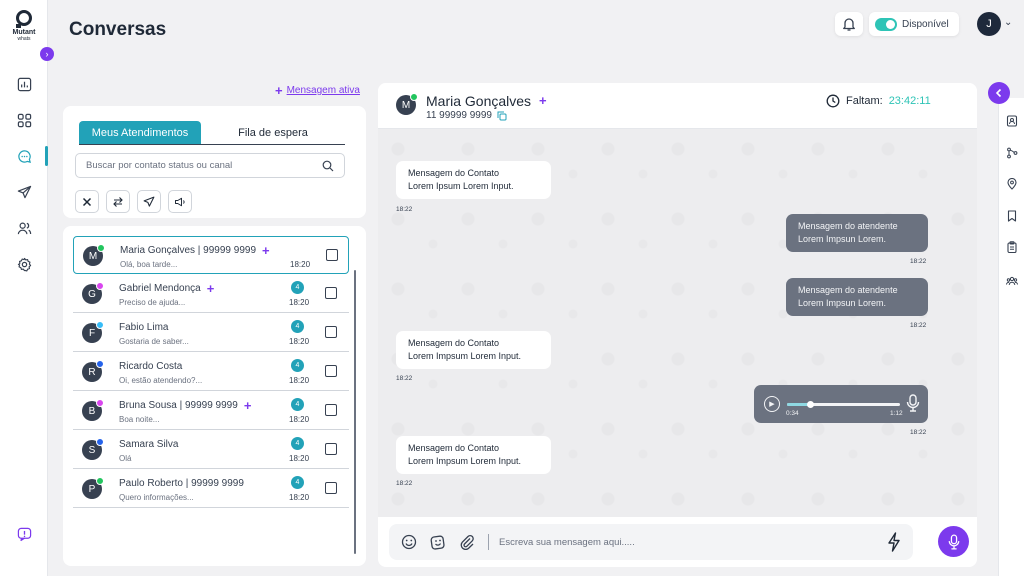  I want to click on contact-list-scrollbar, so click(355, 412).